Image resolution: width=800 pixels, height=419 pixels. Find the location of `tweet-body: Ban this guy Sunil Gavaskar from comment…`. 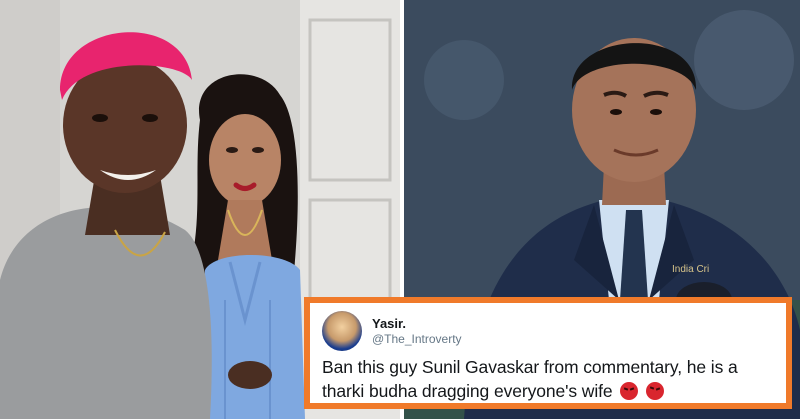

tweet-body: Ban this guy Sunil Gavaskar from comment… is located at coordinates (548, 379).